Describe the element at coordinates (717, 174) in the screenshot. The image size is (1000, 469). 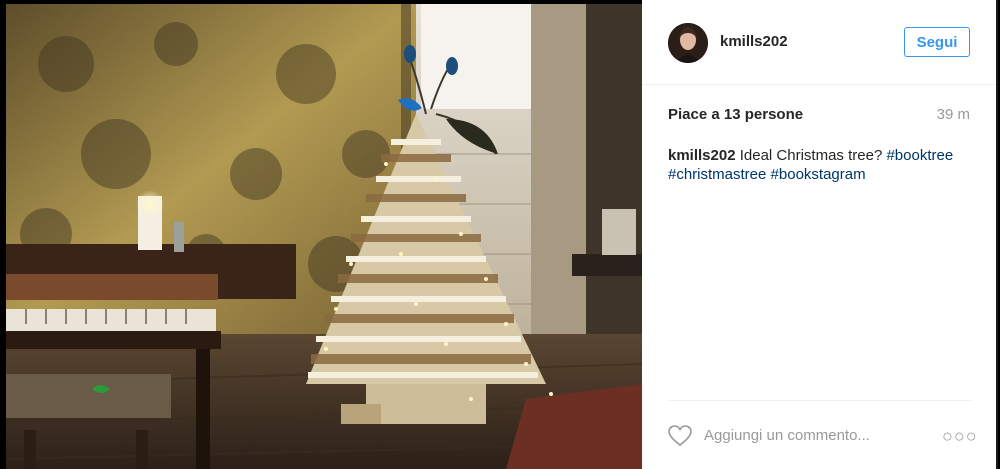
I see `hashtag-christmastree: #christmastree` at that location.